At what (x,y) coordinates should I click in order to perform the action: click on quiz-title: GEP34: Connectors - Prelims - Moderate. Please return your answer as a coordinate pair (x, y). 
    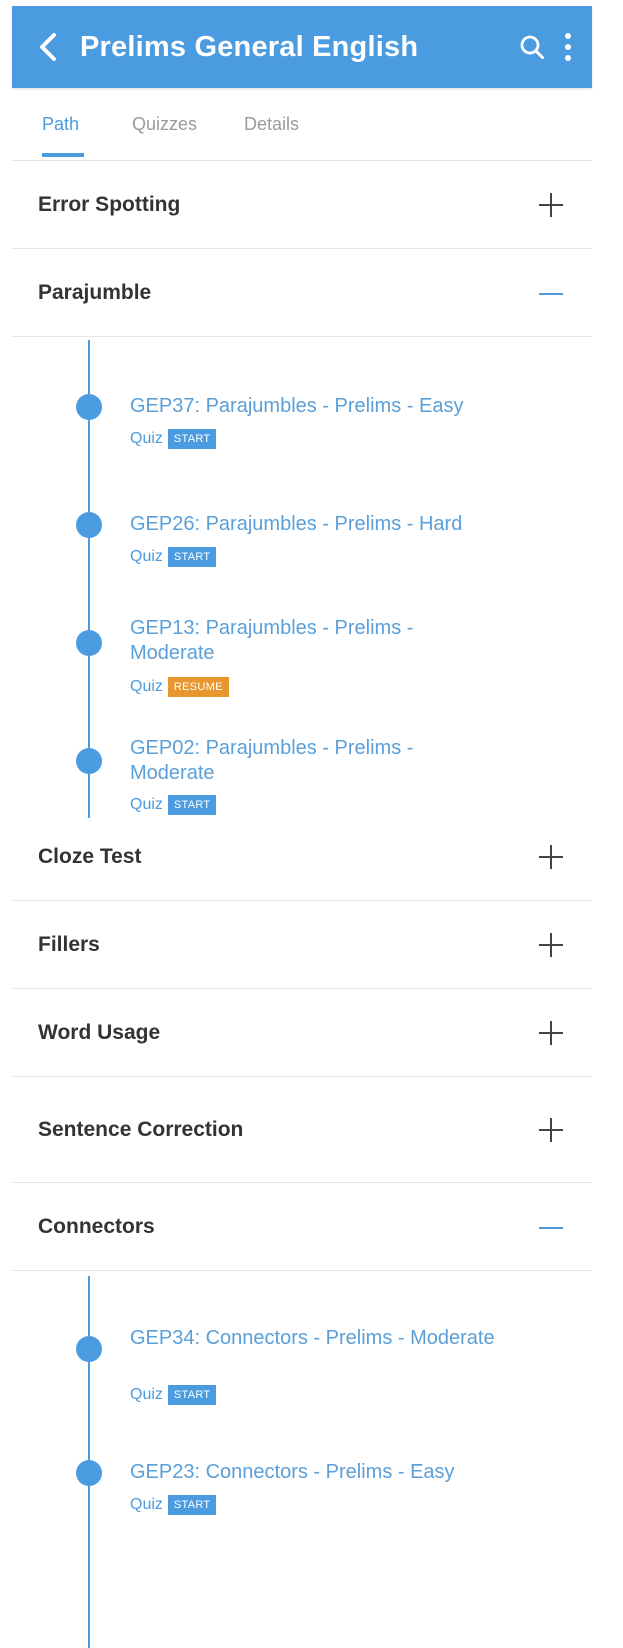
    Looking at the image, I should click on (315, 1338).